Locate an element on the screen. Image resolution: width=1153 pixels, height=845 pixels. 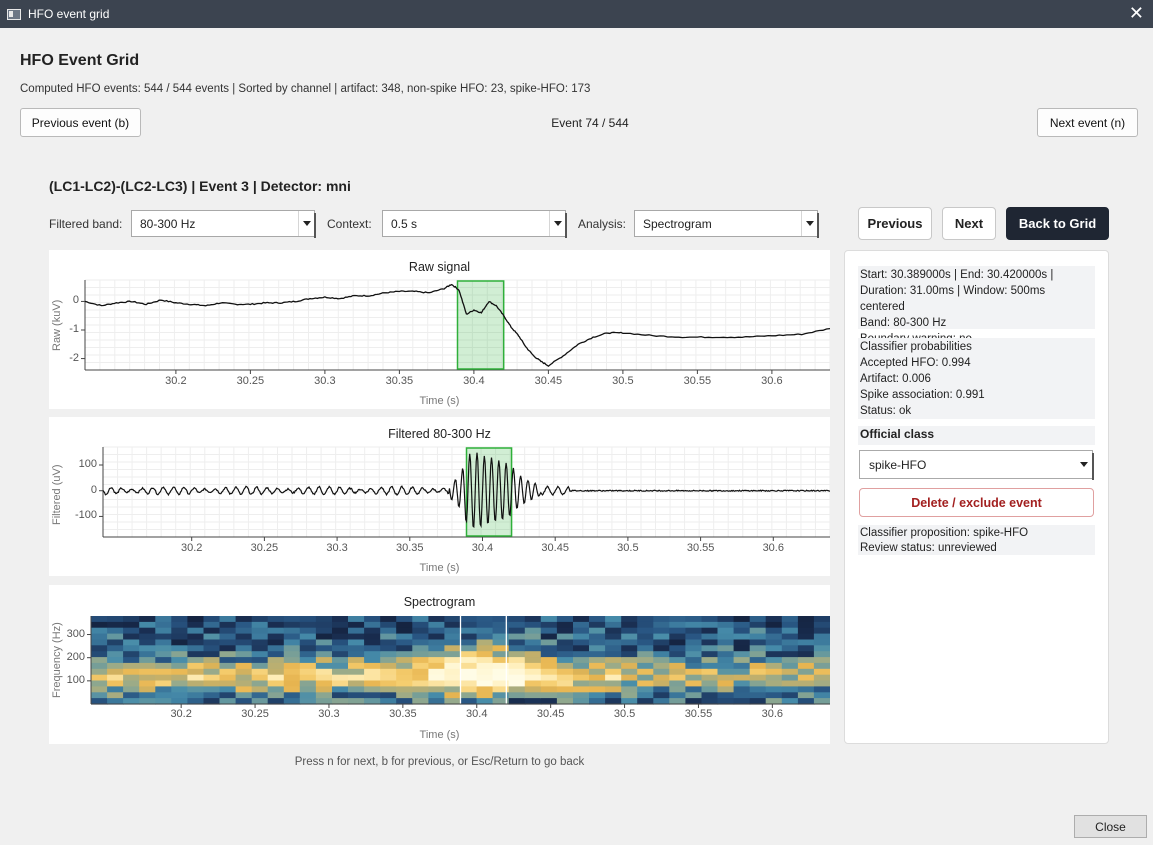
close-button: Close is located at coordinates (1110, 826).